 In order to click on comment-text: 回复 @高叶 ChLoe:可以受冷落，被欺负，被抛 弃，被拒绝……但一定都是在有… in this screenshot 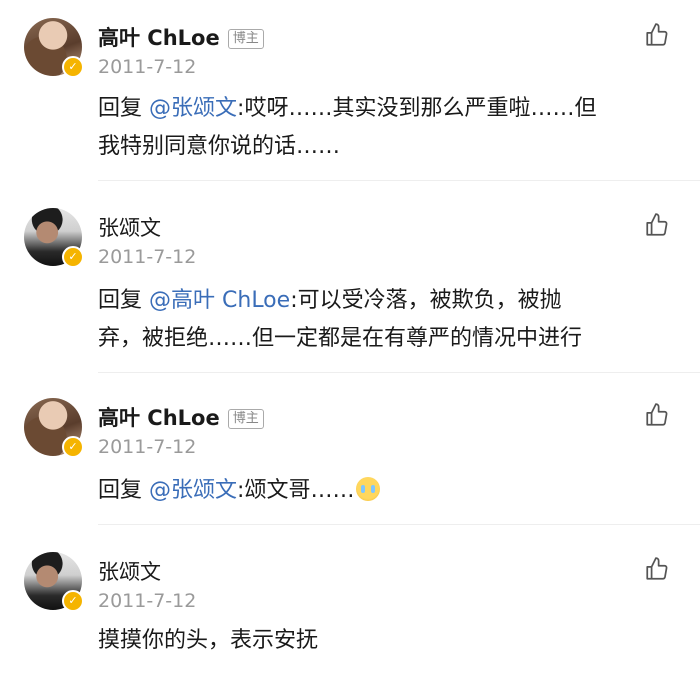, I will do `click(383, 320)`.